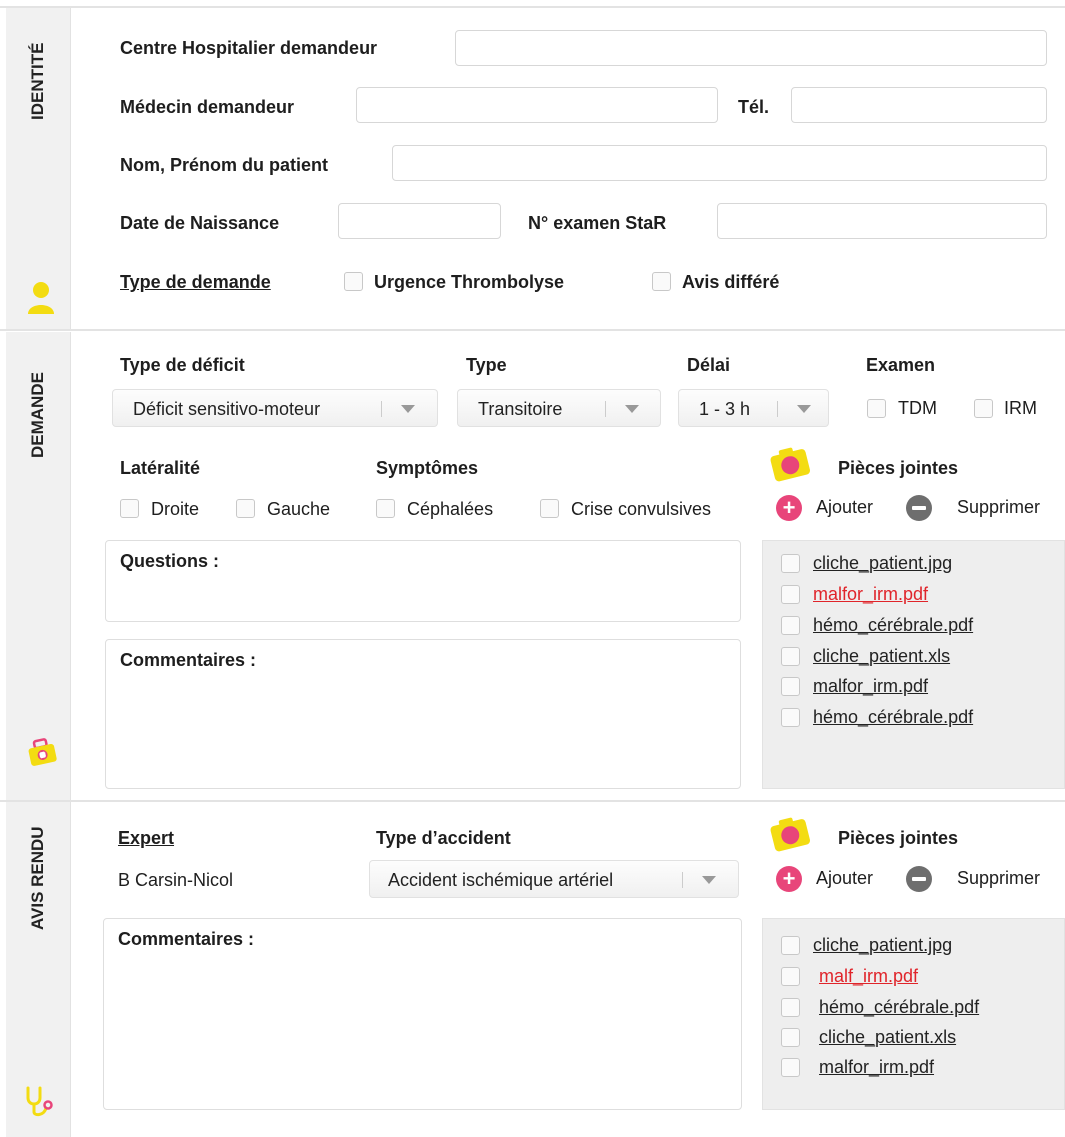  I want to click on deficit-select: Déficit sensitivo-moteur, so click(275, 408).